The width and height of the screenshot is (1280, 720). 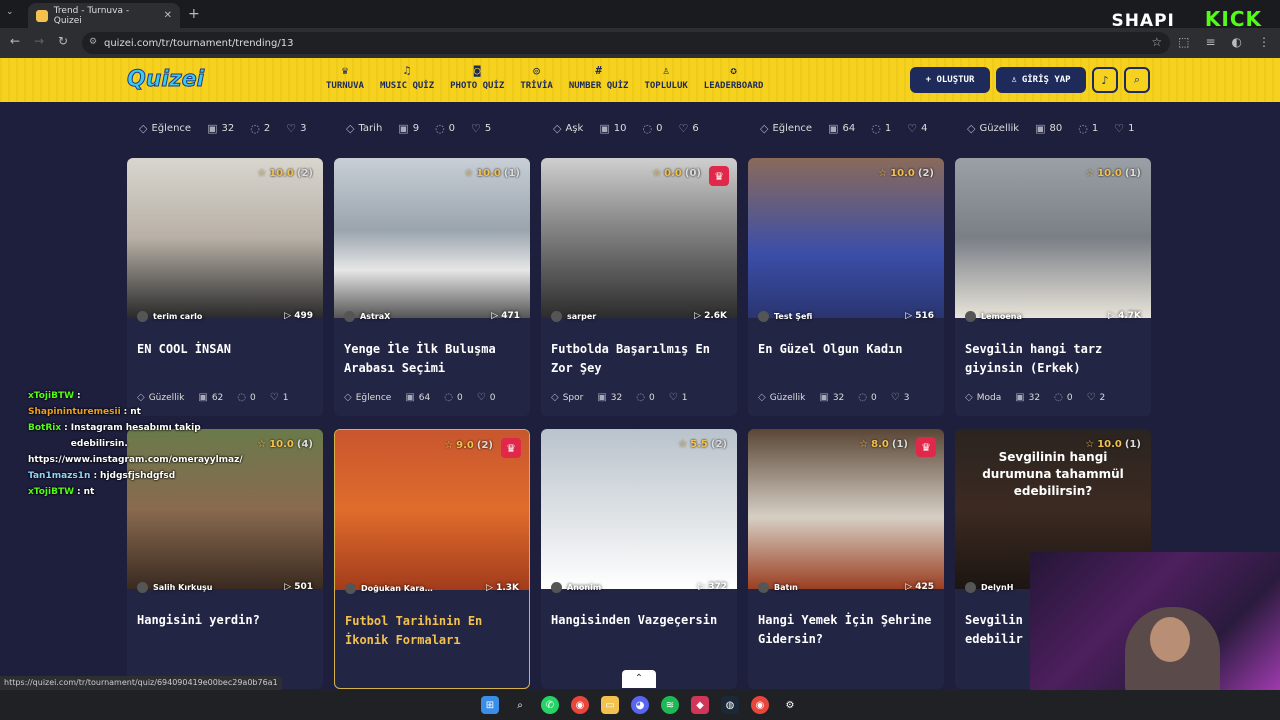 What do you see at coordinates (576, 587) in the screenshot?
I see `author-tag: Anonim` at bounding box center [576, 587].